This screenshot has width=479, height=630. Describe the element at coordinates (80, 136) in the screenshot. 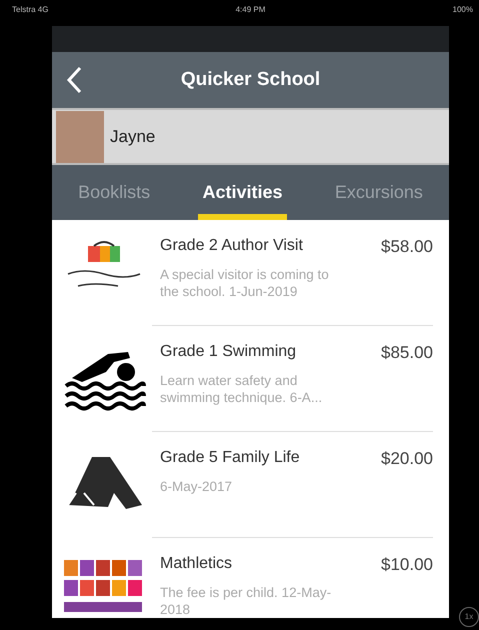

I see `photo-placeholder` at that location.